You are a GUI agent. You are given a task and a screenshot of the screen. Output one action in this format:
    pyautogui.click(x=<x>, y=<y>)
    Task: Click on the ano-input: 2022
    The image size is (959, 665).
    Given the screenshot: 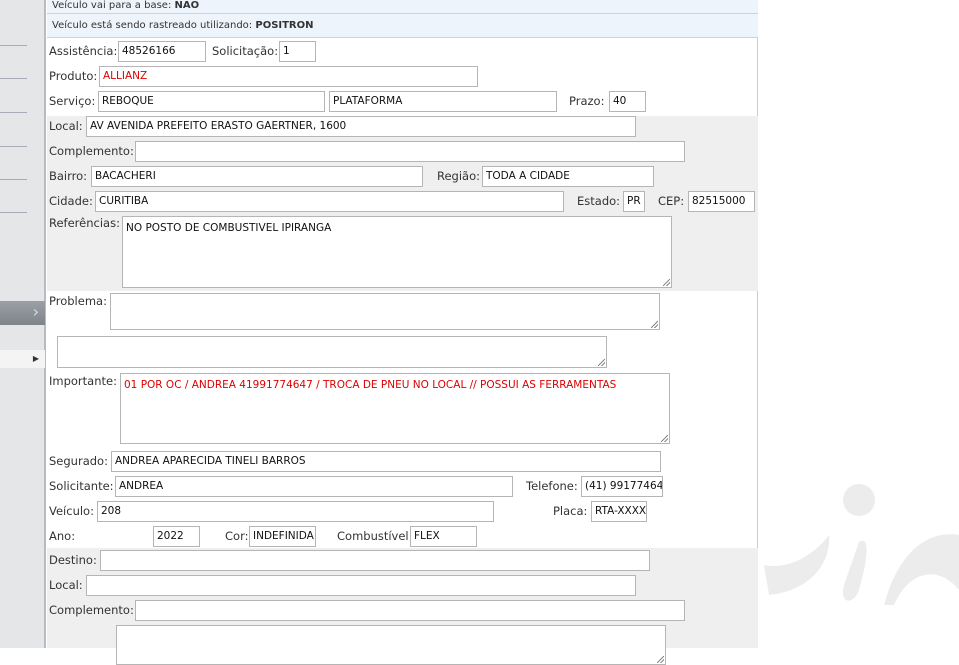 What is the action you would take?
    pyautogui.click(x=176, y=536)
    